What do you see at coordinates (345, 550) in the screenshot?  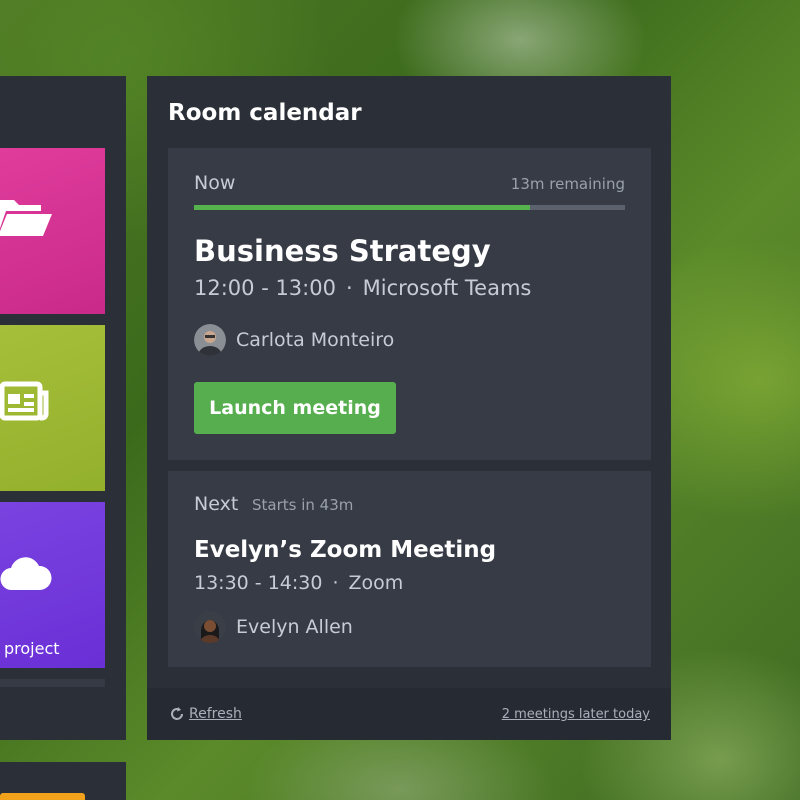 I see `next-meeting-title: Evelyn’s Zoom Meeting` at bounding box center [345, 550].